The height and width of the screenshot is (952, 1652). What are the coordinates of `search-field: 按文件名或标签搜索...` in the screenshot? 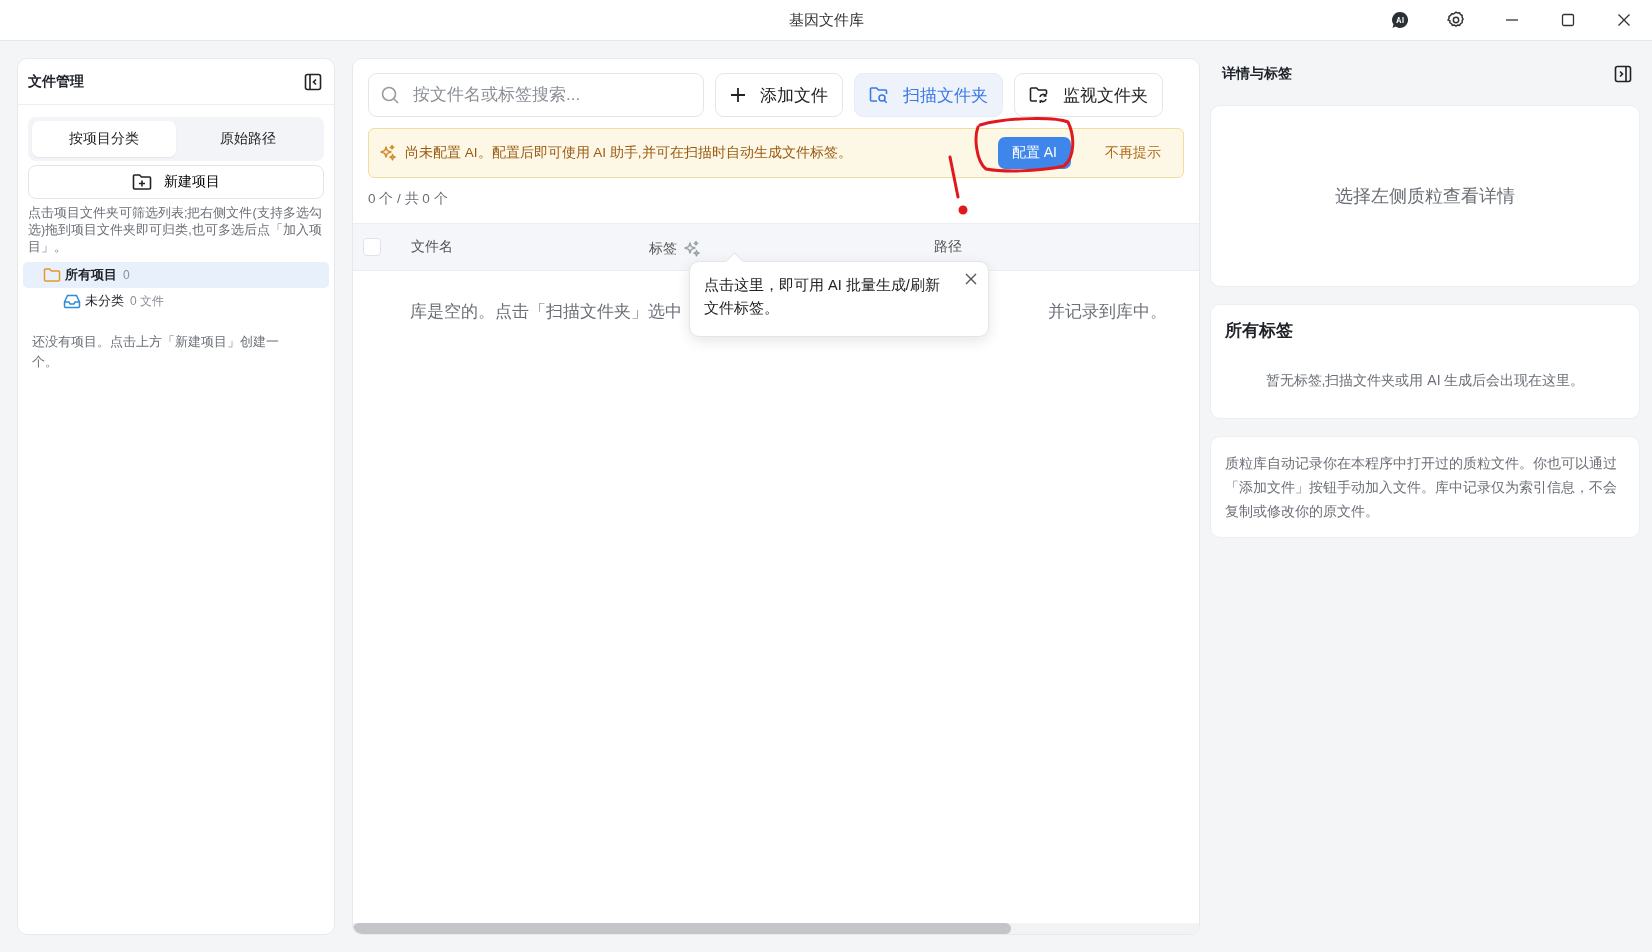 It's located at (536, 95).